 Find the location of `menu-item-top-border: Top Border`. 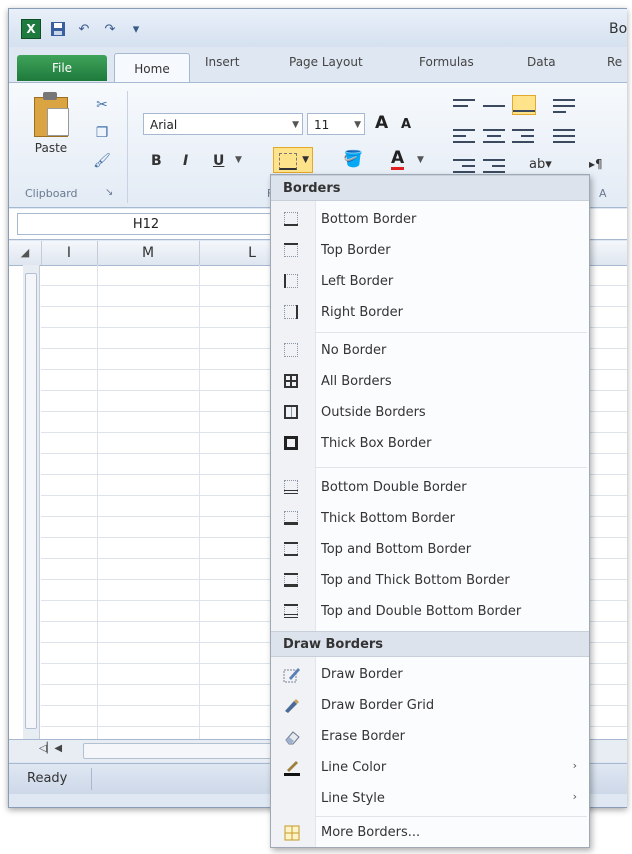

menu-item-top-border: Top Border is located at coordinates (430, 251).